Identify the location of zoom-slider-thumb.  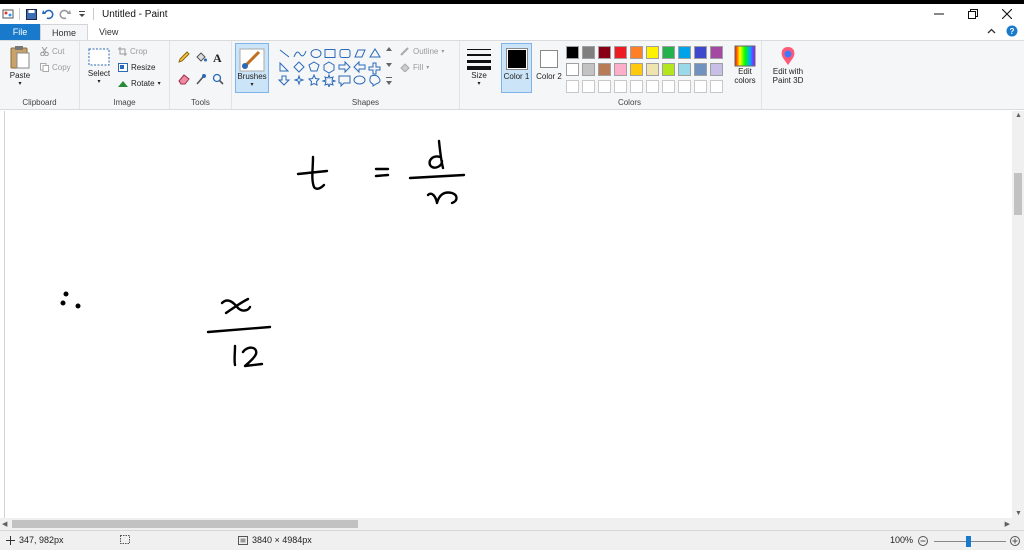
(968, 541).